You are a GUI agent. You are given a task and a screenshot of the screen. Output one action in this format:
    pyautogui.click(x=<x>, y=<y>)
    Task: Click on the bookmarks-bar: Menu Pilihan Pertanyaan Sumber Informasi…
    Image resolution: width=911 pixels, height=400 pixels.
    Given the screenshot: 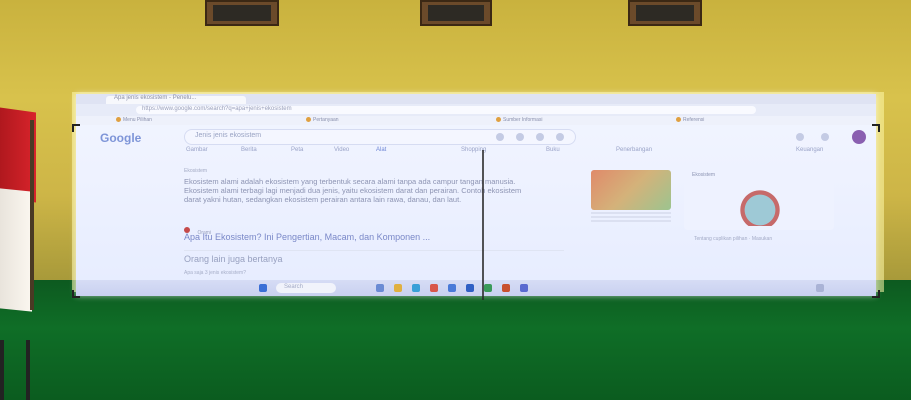 What is the action you would take?
    pyautogui.click(x=476, y=120)
    